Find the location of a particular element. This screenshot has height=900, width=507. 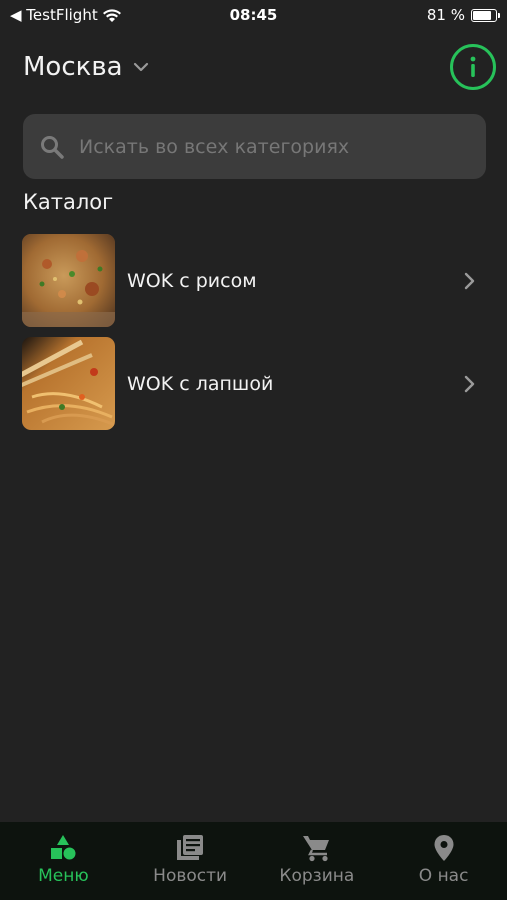

catalog-item-label: WOK с рисом is located at coordinates (192, 280).